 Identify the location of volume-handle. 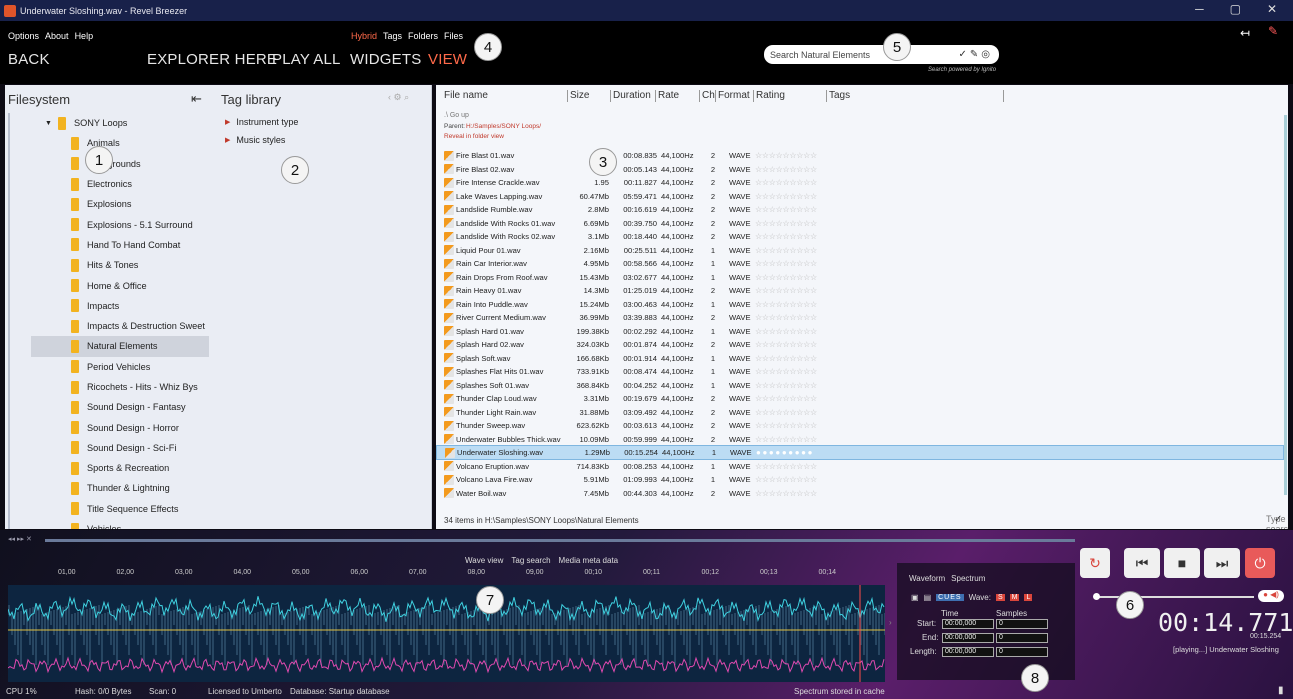
(1096, 596).